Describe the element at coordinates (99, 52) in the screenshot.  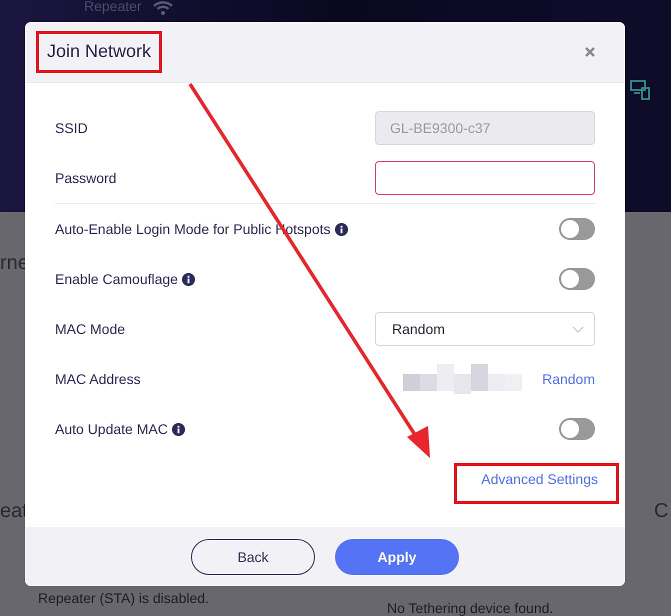
I see `dialog-title: Join Network` at that location.